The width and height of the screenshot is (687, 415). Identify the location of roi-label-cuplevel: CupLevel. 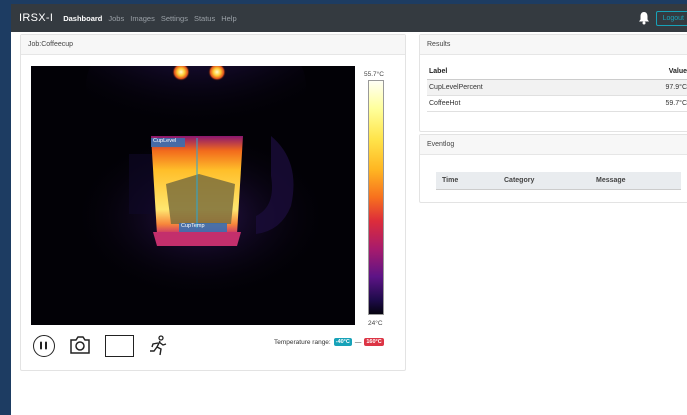
(165, 141).